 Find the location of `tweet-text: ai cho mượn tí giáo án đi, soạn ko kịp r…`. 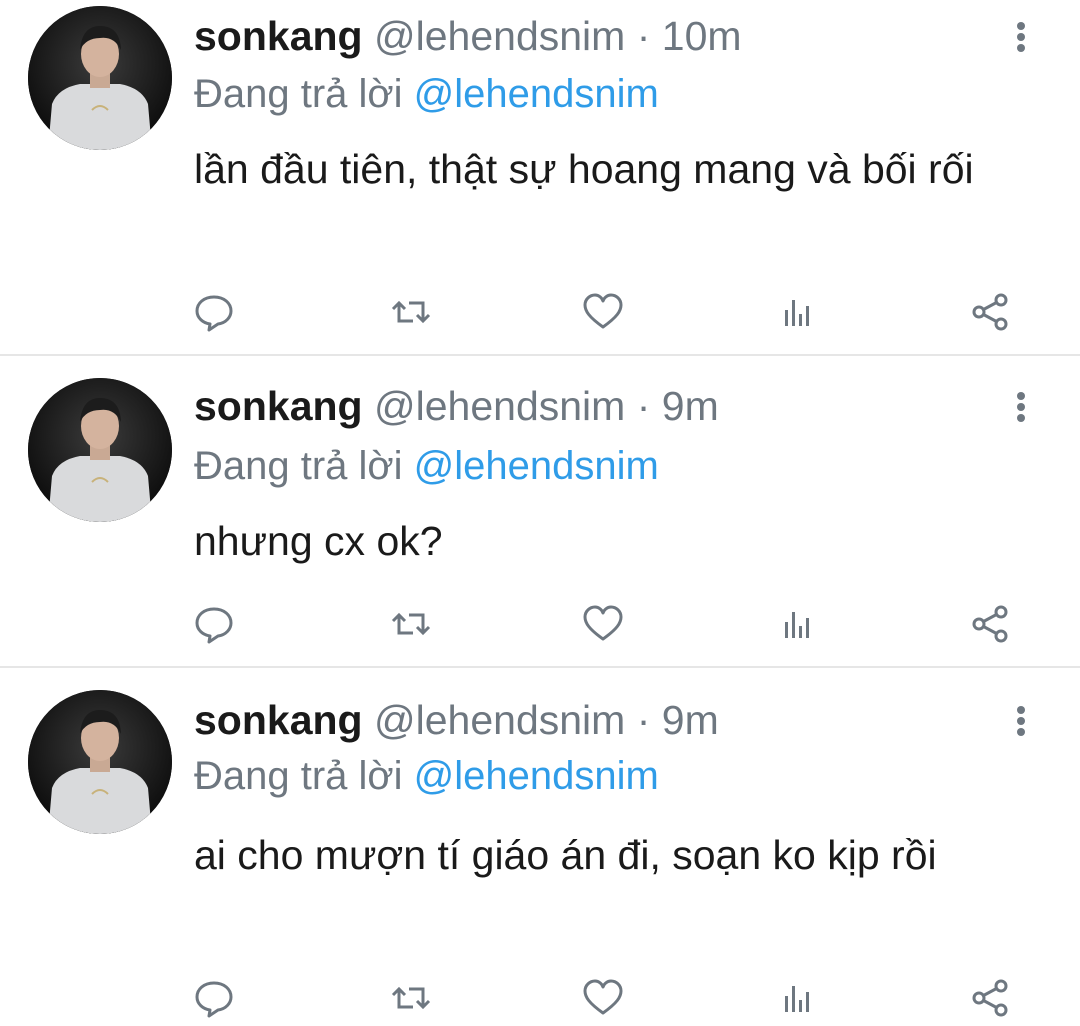

tweet-text: ai cho mượn tí giáo án đi, soạn ko kịp r… is located at coordinates (565, 855).